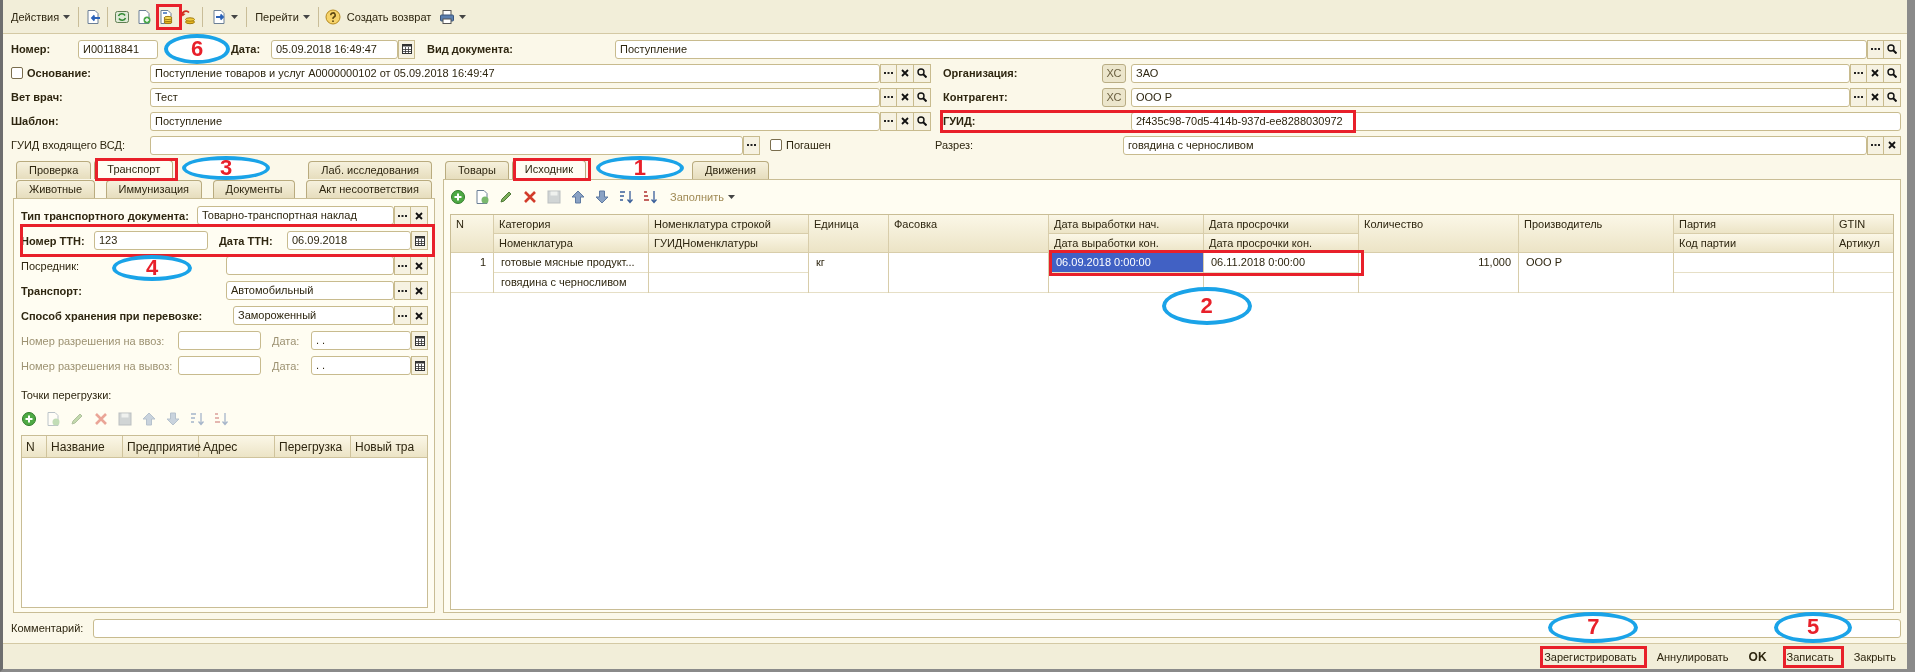 This screenshot has height=672, width=1915. Describe the element at coordinates (975, 97) in the screenshot. I see `field-label: Контрагент:` at that location.